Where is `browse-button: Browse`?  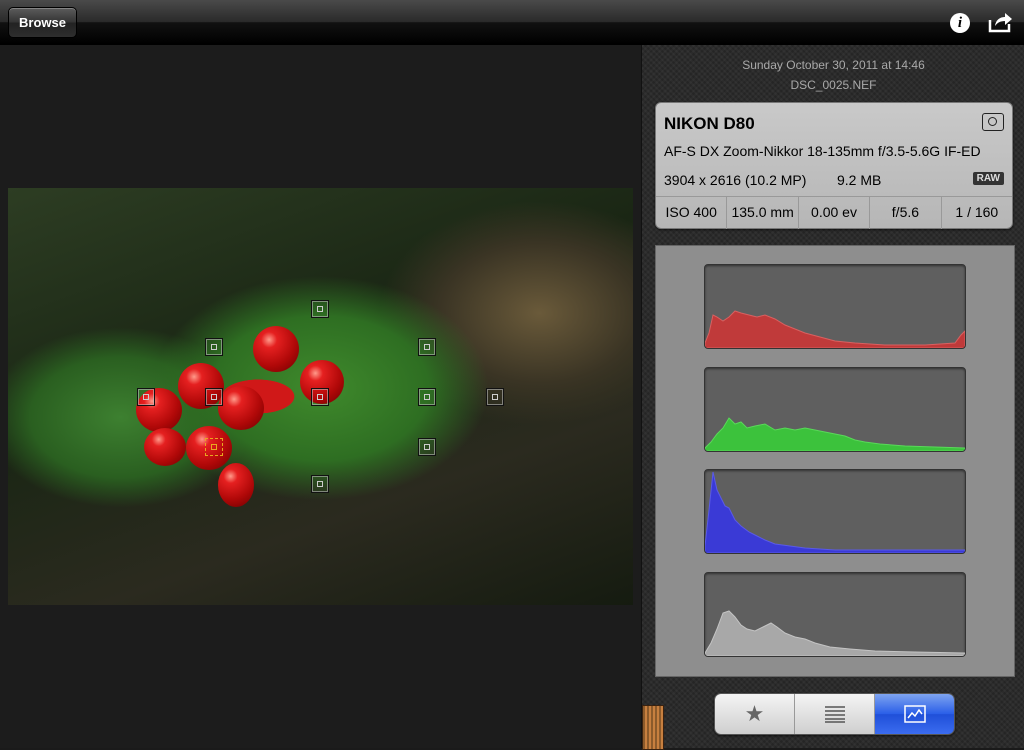 browse-button: Browse is located at coordinates (42, 22).